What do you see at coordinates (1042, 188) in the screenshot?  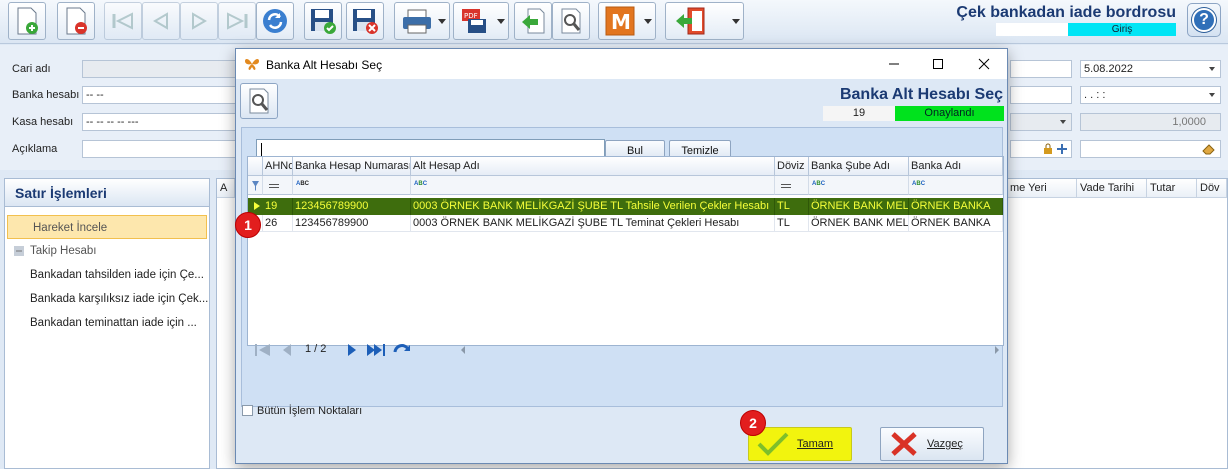 I see `column-header: me Yeri` at bounding box center [1042, 188].